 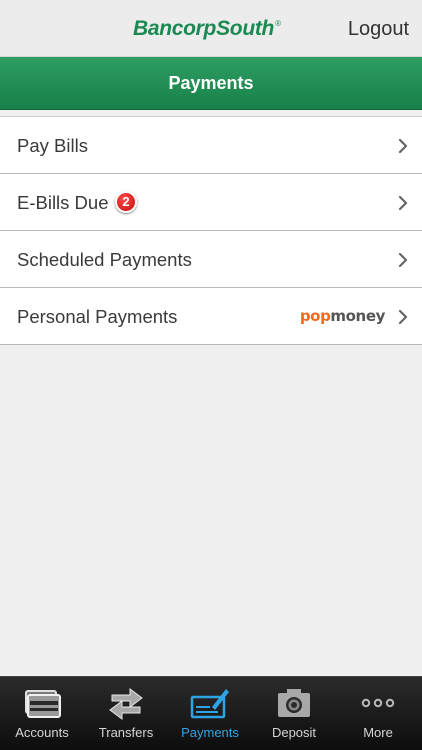 I want to click on wallet-icon, so click(x=43, y=704).